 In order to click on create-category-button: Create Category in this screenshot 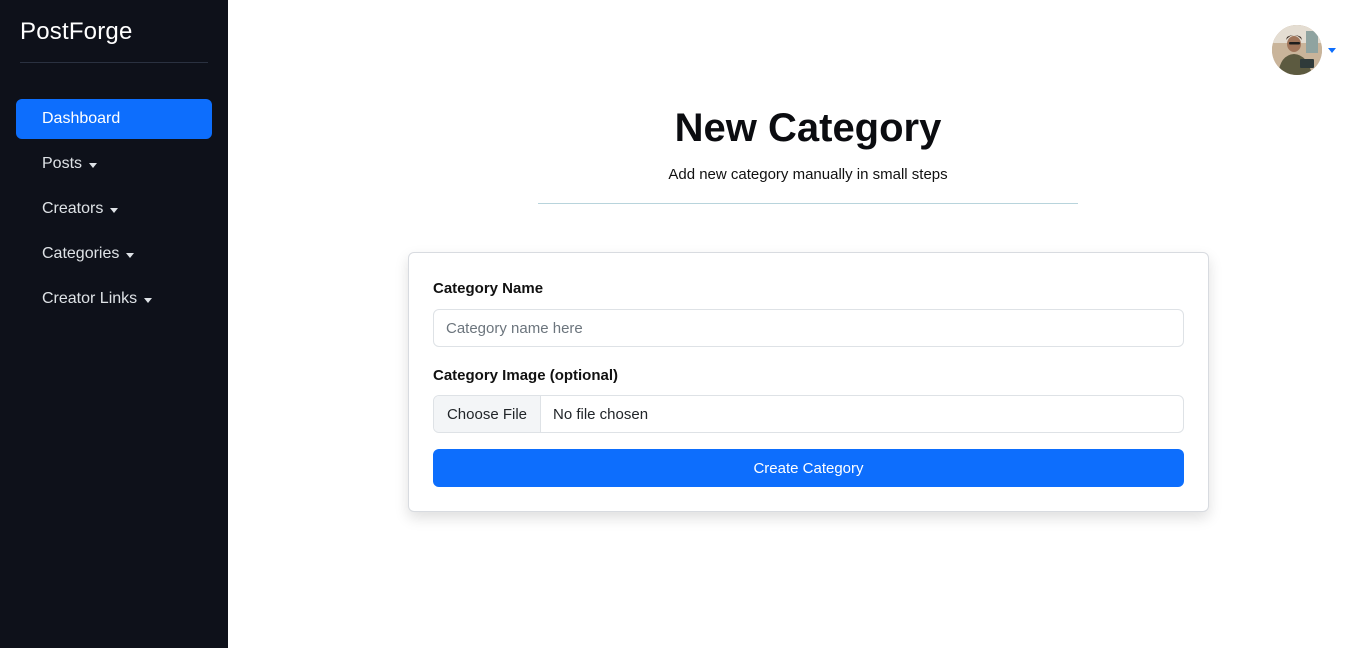, I will do `click(808, 468)`.